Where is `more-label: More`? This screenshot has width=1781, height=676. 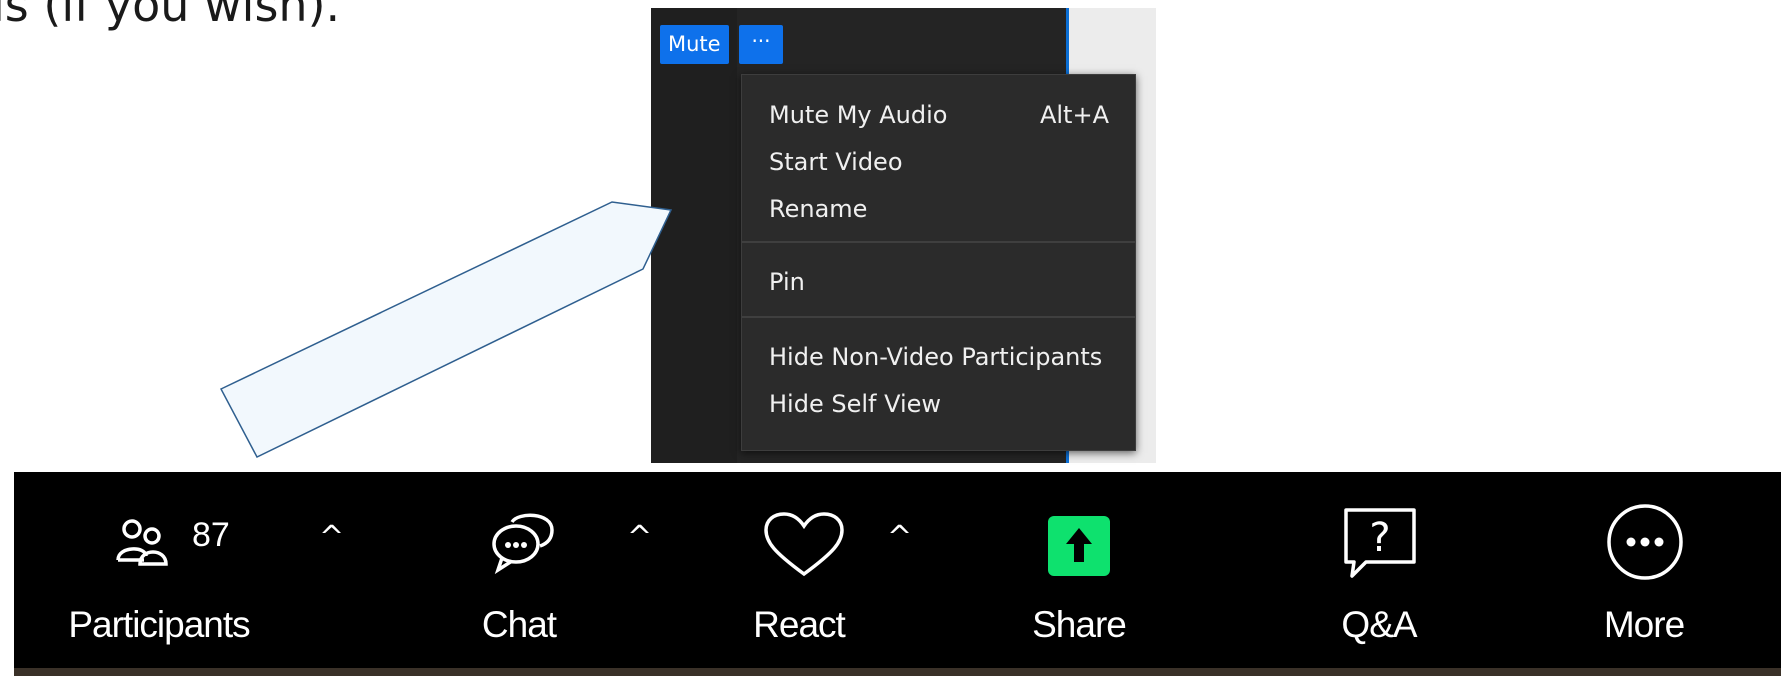
more-label: More is located at coordinates (1644, 624).